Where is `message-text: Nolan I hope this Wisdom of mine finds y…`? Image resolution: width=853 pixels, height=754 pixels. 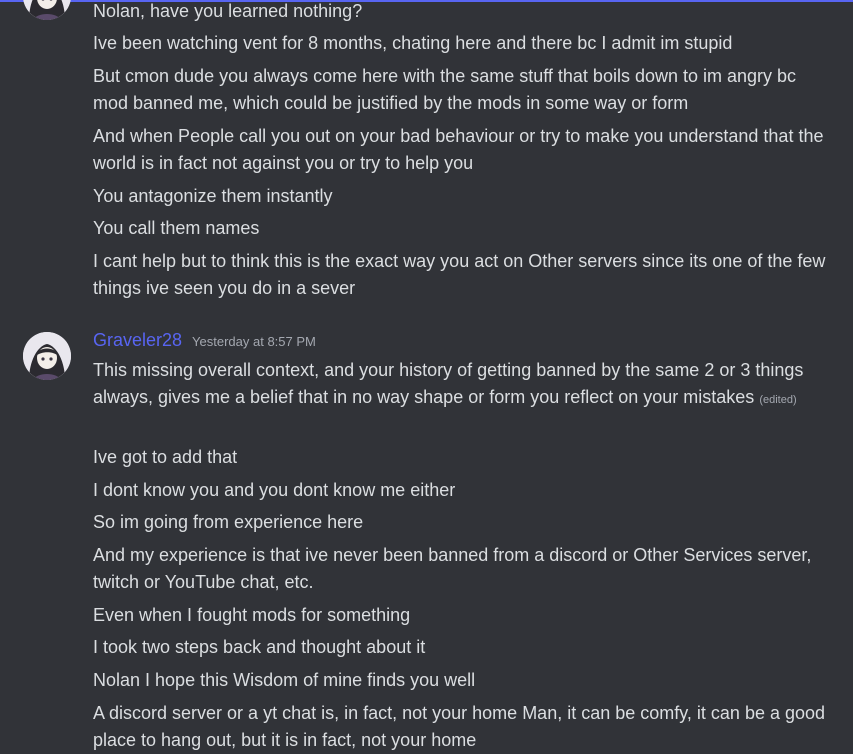 message-text: Nolan I hope this Wisdom of mine finds y… is located at coordinates (284, 680).